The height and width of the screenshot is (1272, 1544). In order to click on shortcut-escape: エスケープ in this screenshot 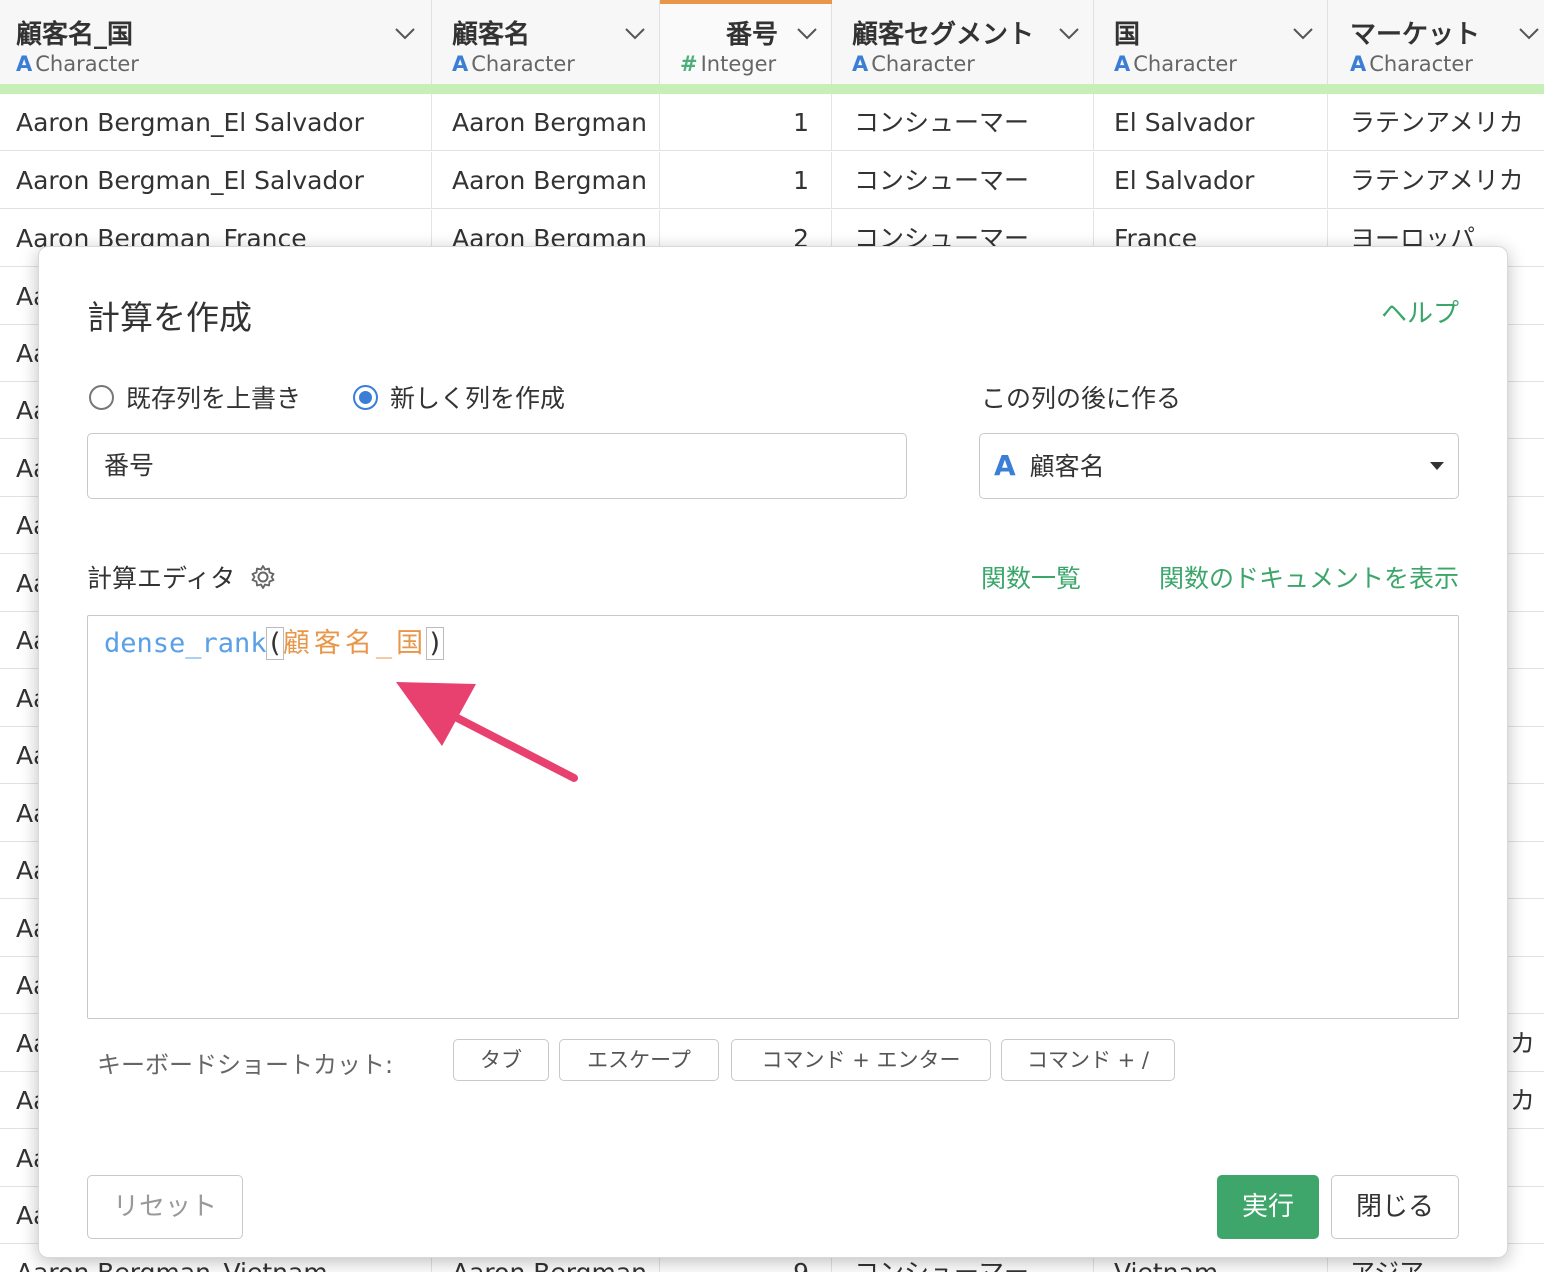, I will do `click(639, 1060)`.